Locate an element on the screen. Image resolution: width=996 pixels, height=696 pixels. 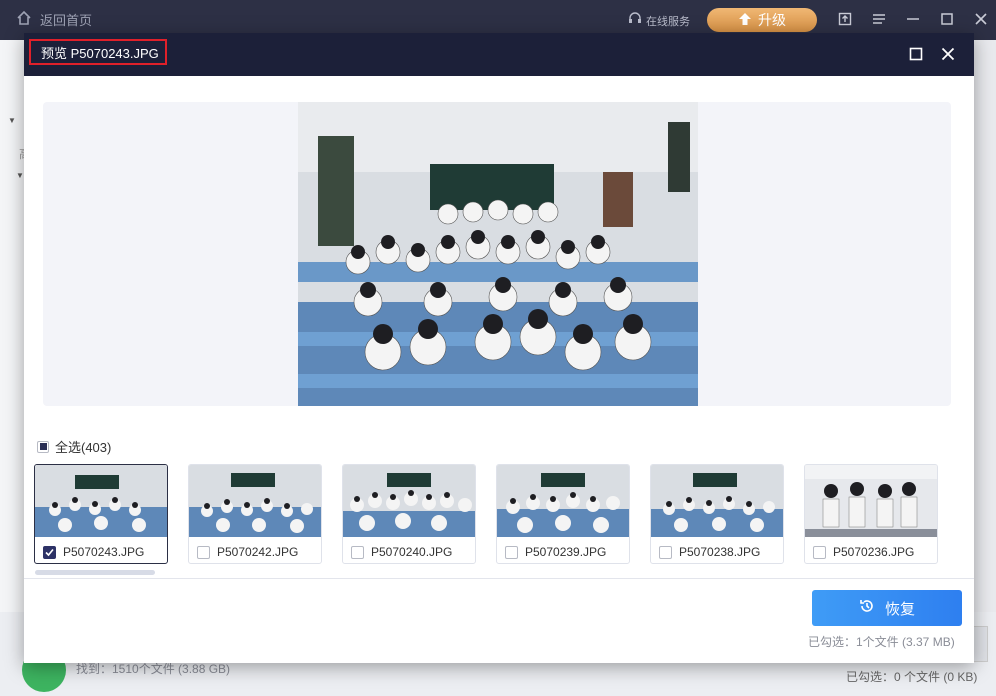
divider is located at coordinates (499, 578).